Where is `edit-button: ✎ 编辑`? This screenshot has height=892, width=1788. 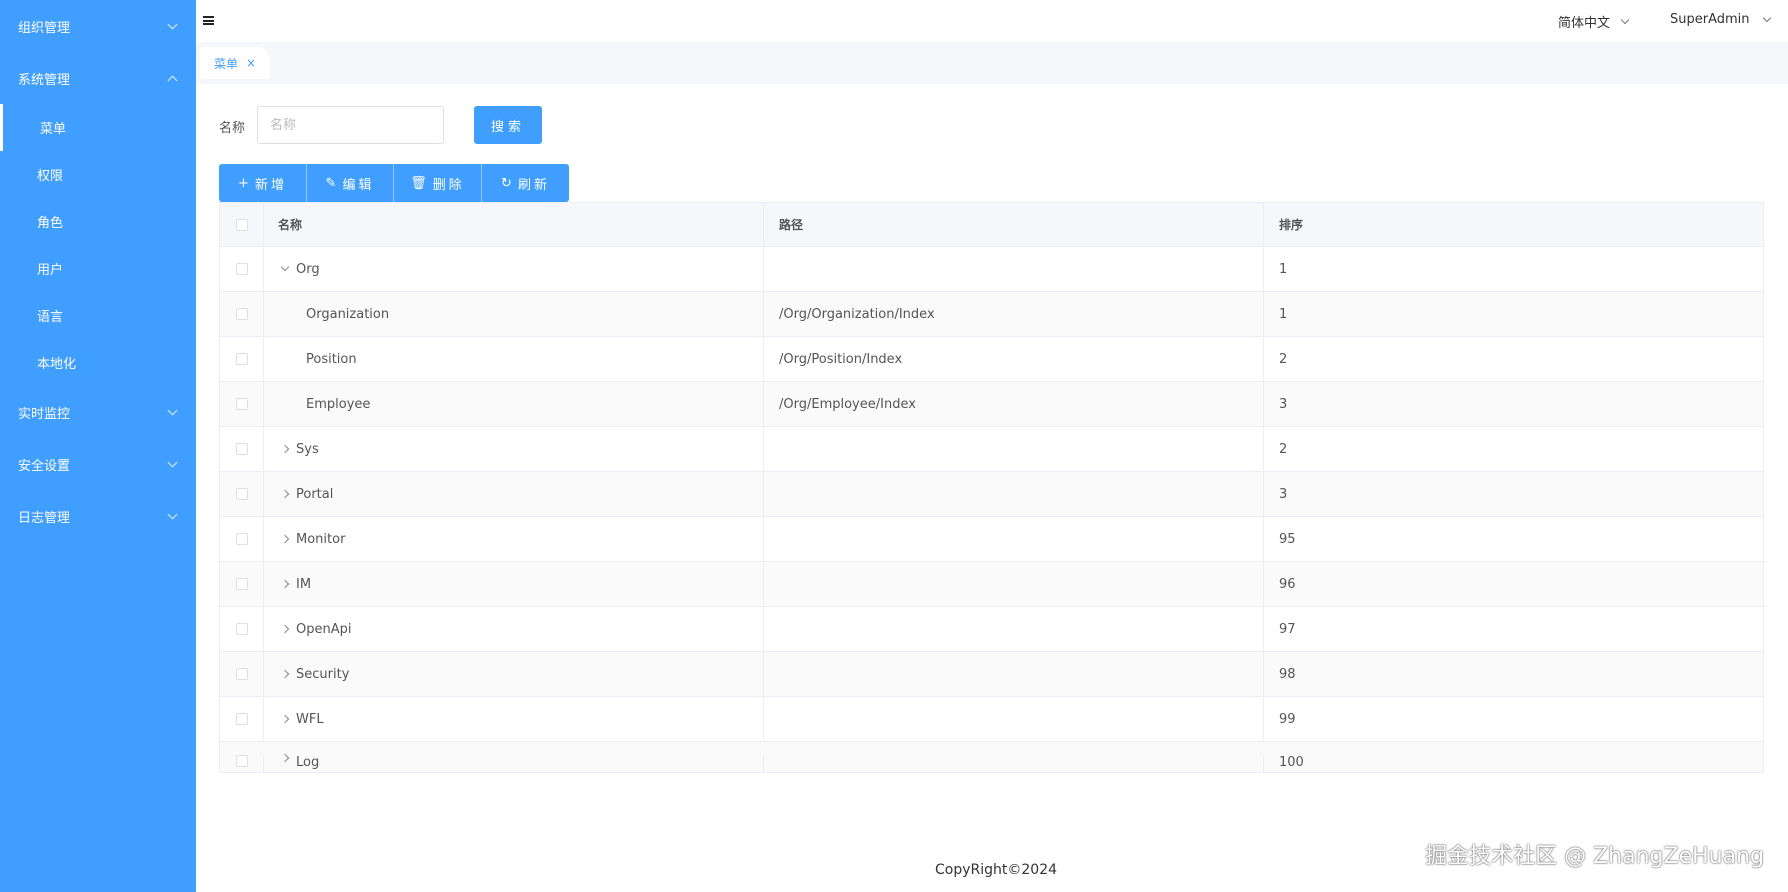
edit-button: ✎ 编辑 is located at coordinates (350, 183).